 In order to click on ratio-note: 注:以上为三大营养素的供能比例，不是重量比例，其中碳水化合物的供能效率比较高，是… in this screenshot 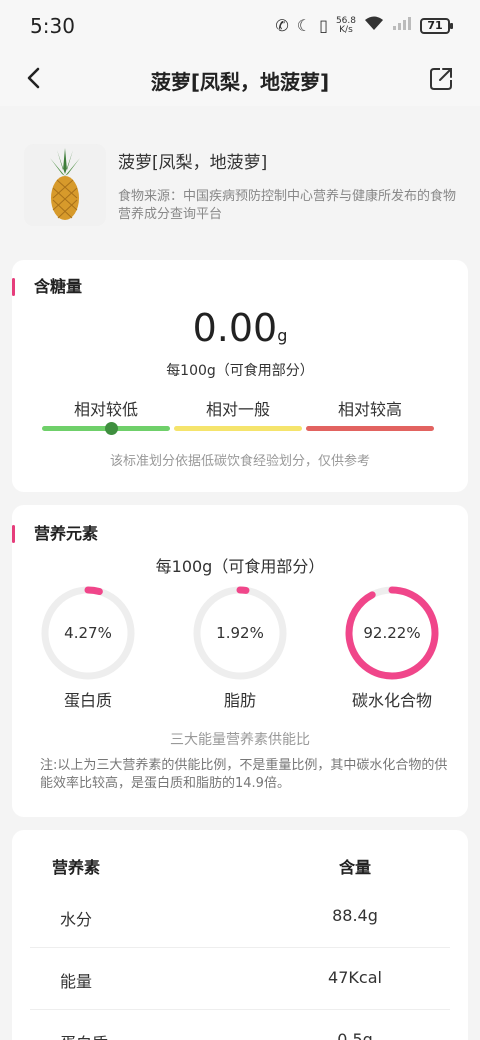, I will do `click(244, 774)`.